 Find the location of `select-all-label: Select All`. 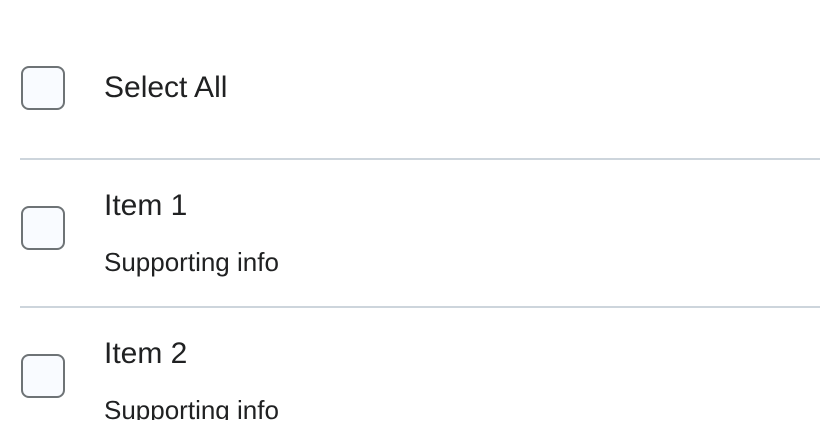

select-all-label: Select All is located at coordinates (166, 87).